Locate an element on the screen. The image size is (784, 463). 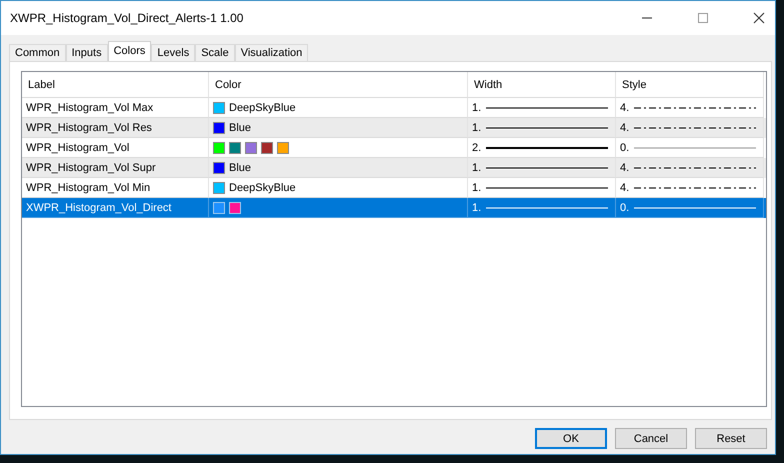
column-header: Width is located at coordinates (542, 85).